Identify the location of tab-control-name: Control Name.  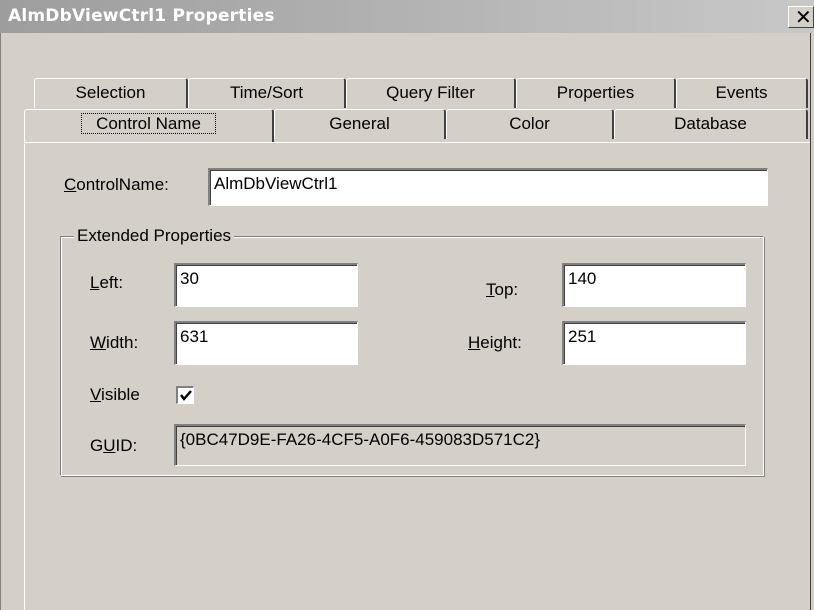
(149, 125).